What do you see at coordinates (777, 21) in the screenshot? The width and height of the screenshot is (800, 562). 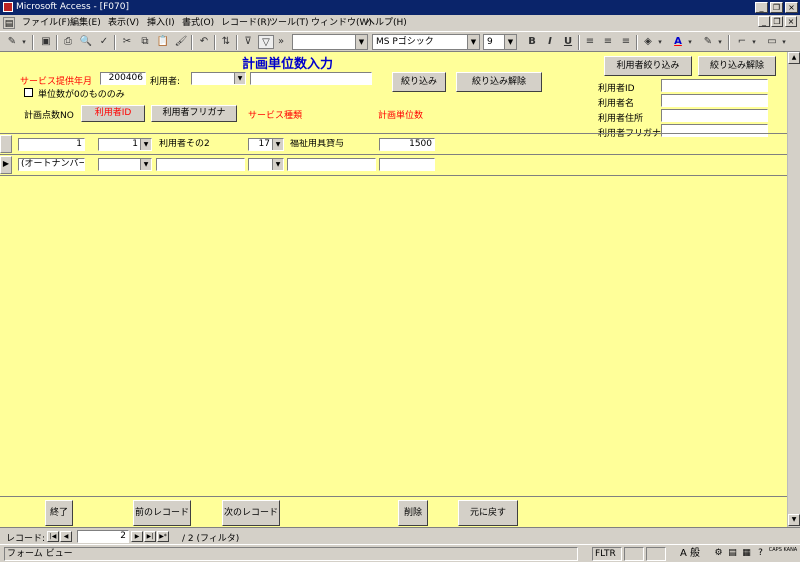 I see `mdi-restore-button: ❐` at bounding box center [777, 21].